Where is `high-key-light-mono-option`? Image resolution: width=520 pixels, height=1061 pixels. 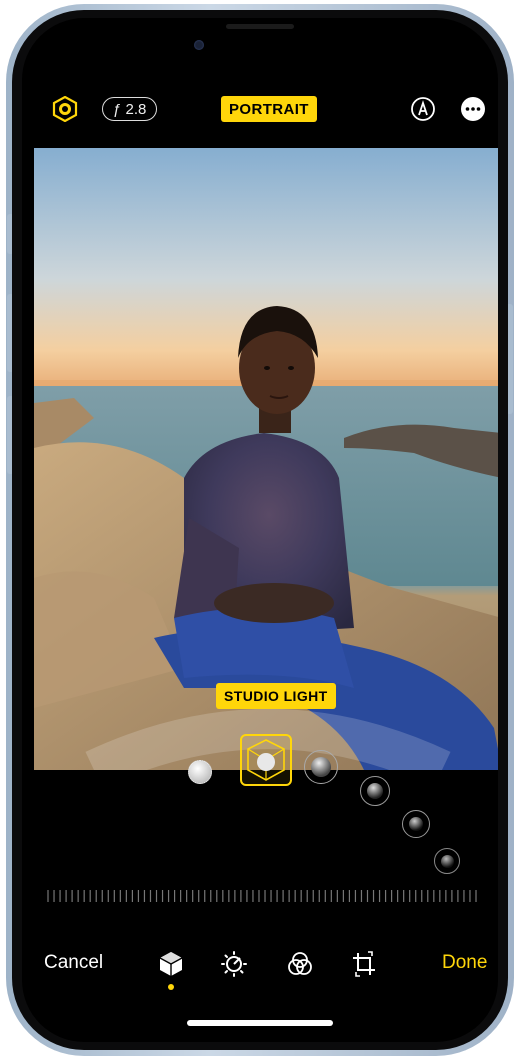
high-key-light-mono-option is located at coordinates (447, 861).